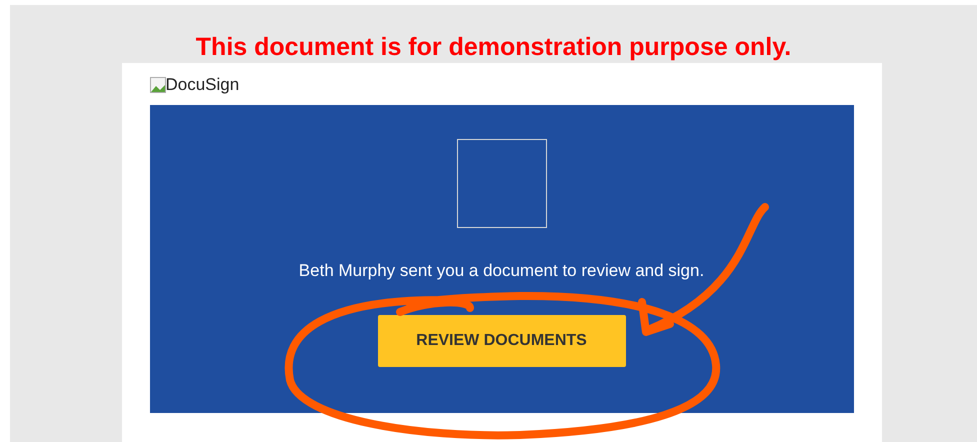 This screenshot has height=442, width=977. Describe the element at coordinates (494, 47) in the screenshot. I see `demo-notice: This document is for demonstration purpose only.` at that location.